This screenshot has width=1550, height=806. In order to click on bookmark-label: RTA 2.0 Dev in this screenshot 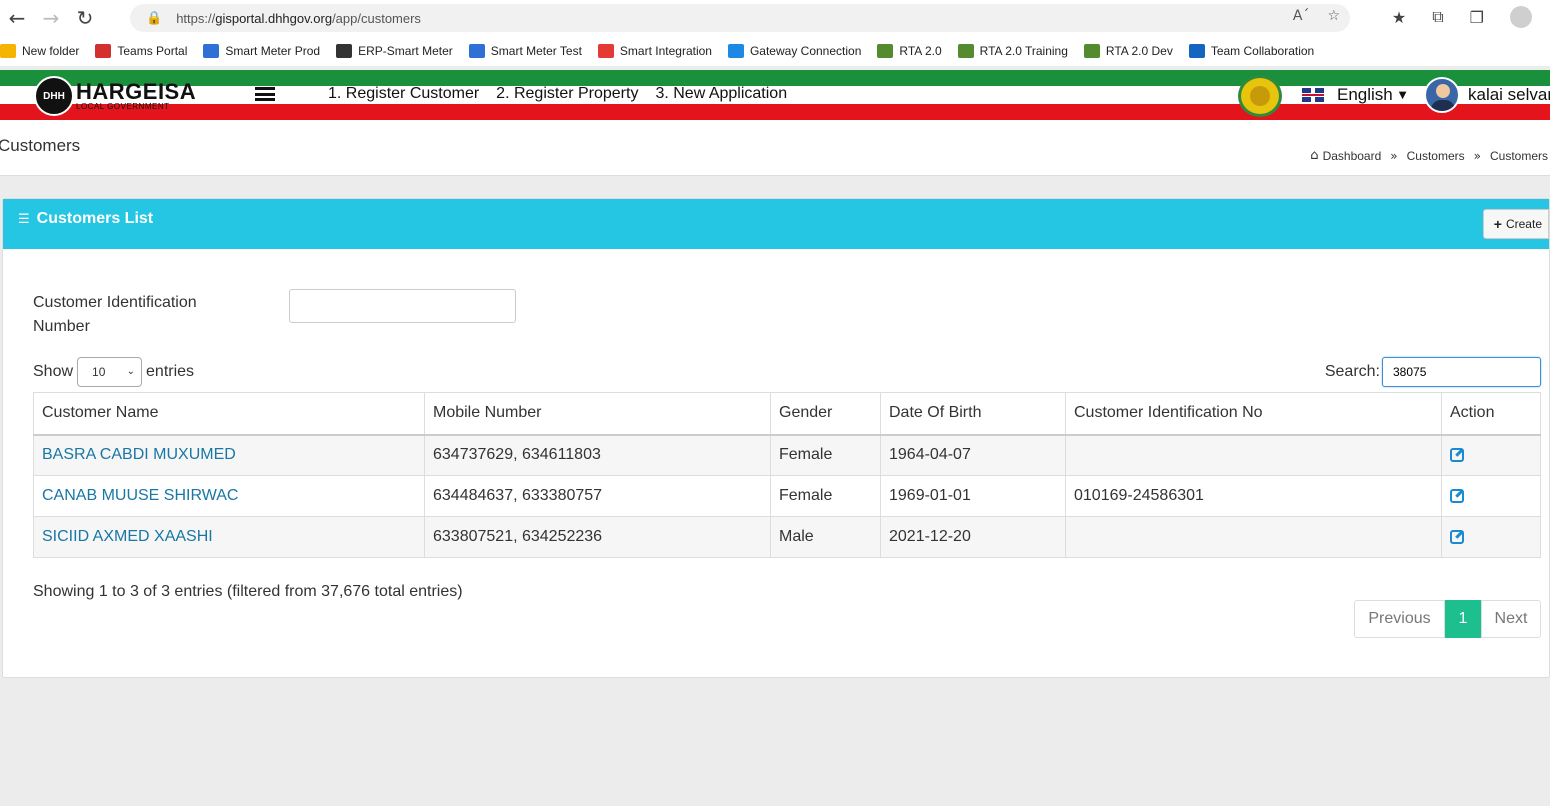, I will do `click(1139, 51)`.